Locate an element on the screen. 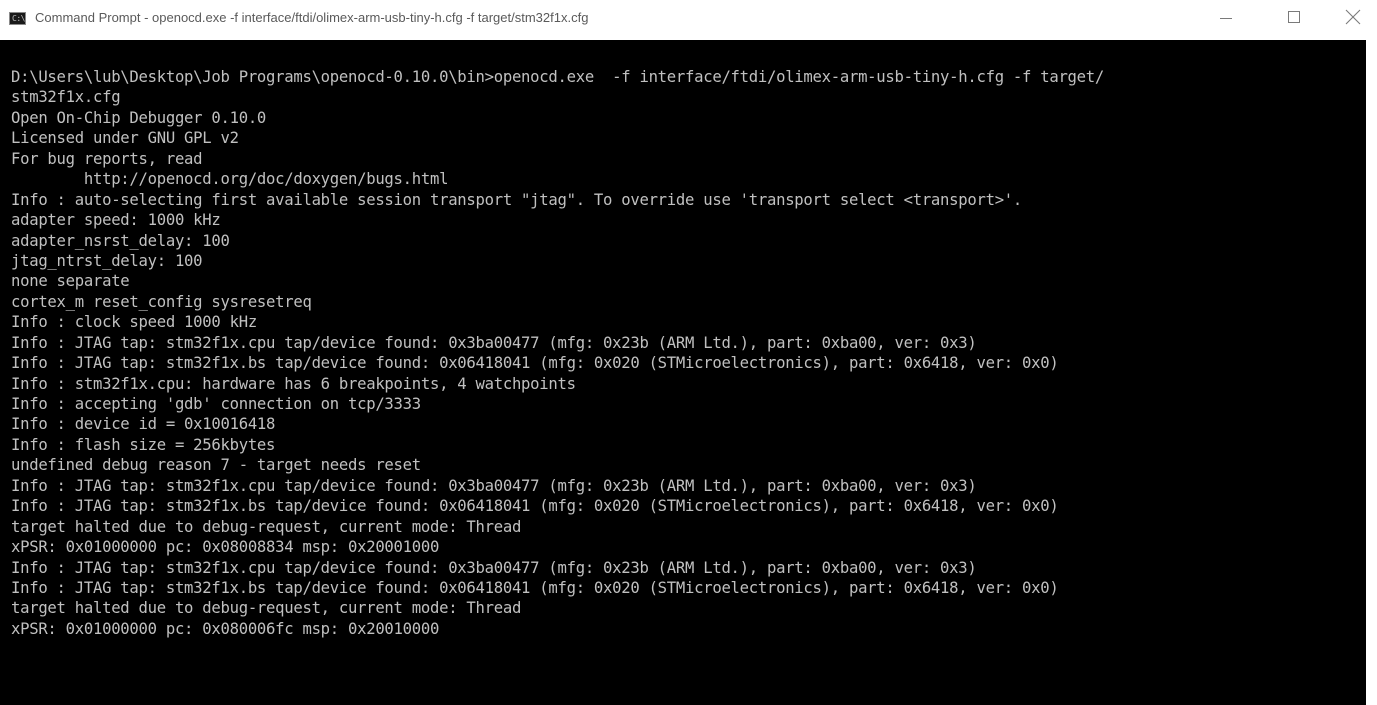 This screenshot has height=705, width=1377. console-line: cortex_m reset_config sysresetreq is located at coordinates (161, 301).